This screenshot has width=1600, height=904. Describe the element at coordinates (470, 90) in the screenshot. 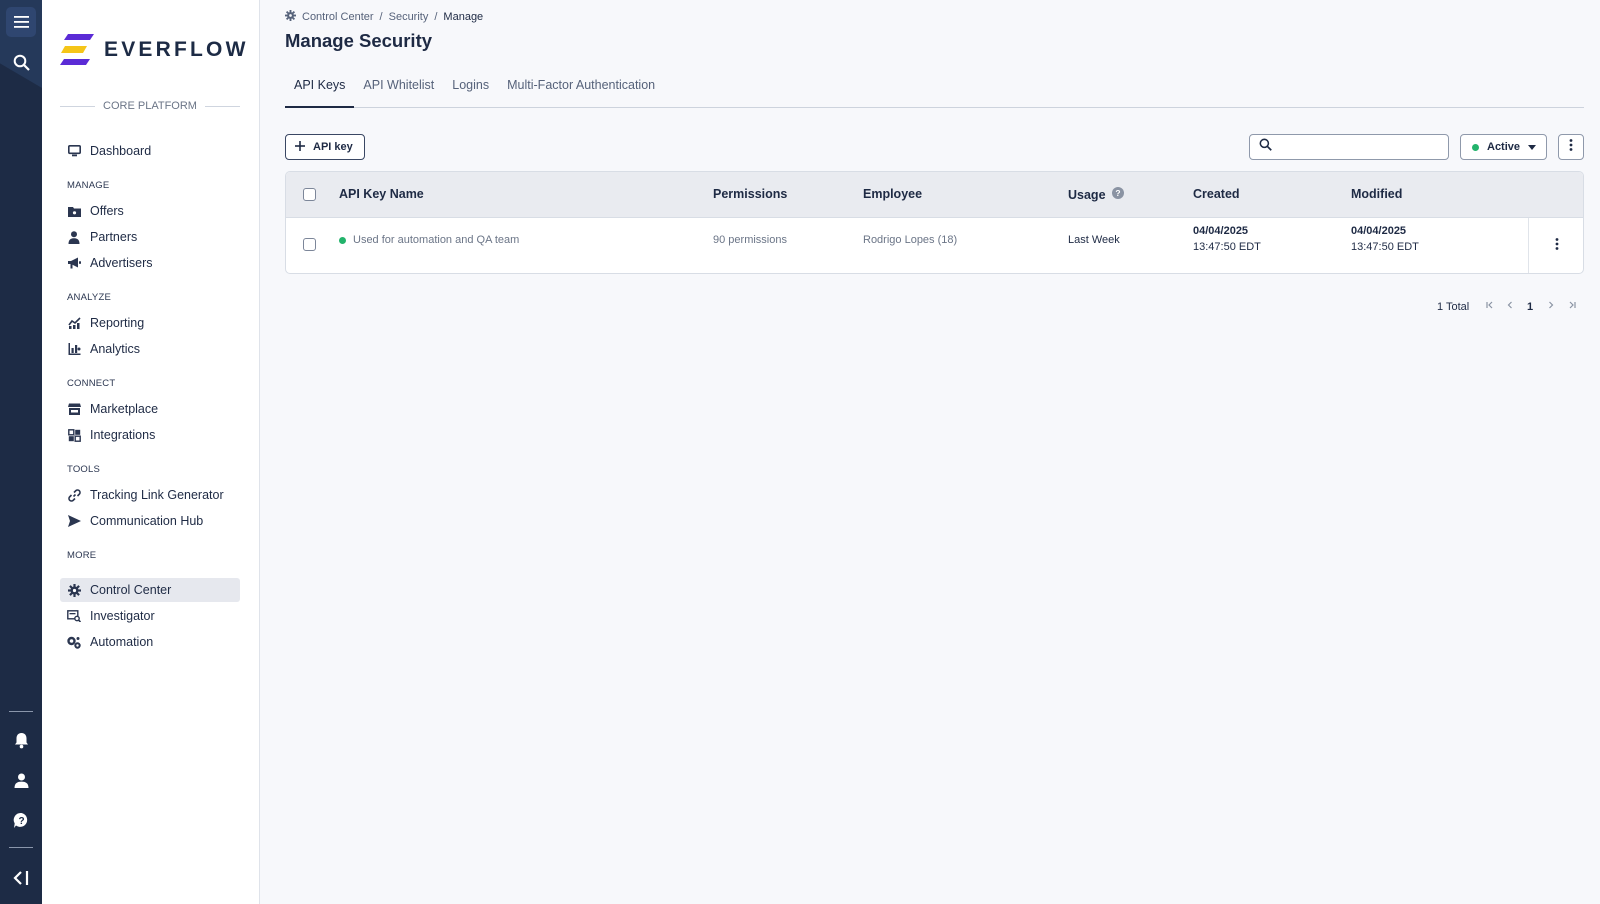

I see `tab-logins: Logins` at that location.